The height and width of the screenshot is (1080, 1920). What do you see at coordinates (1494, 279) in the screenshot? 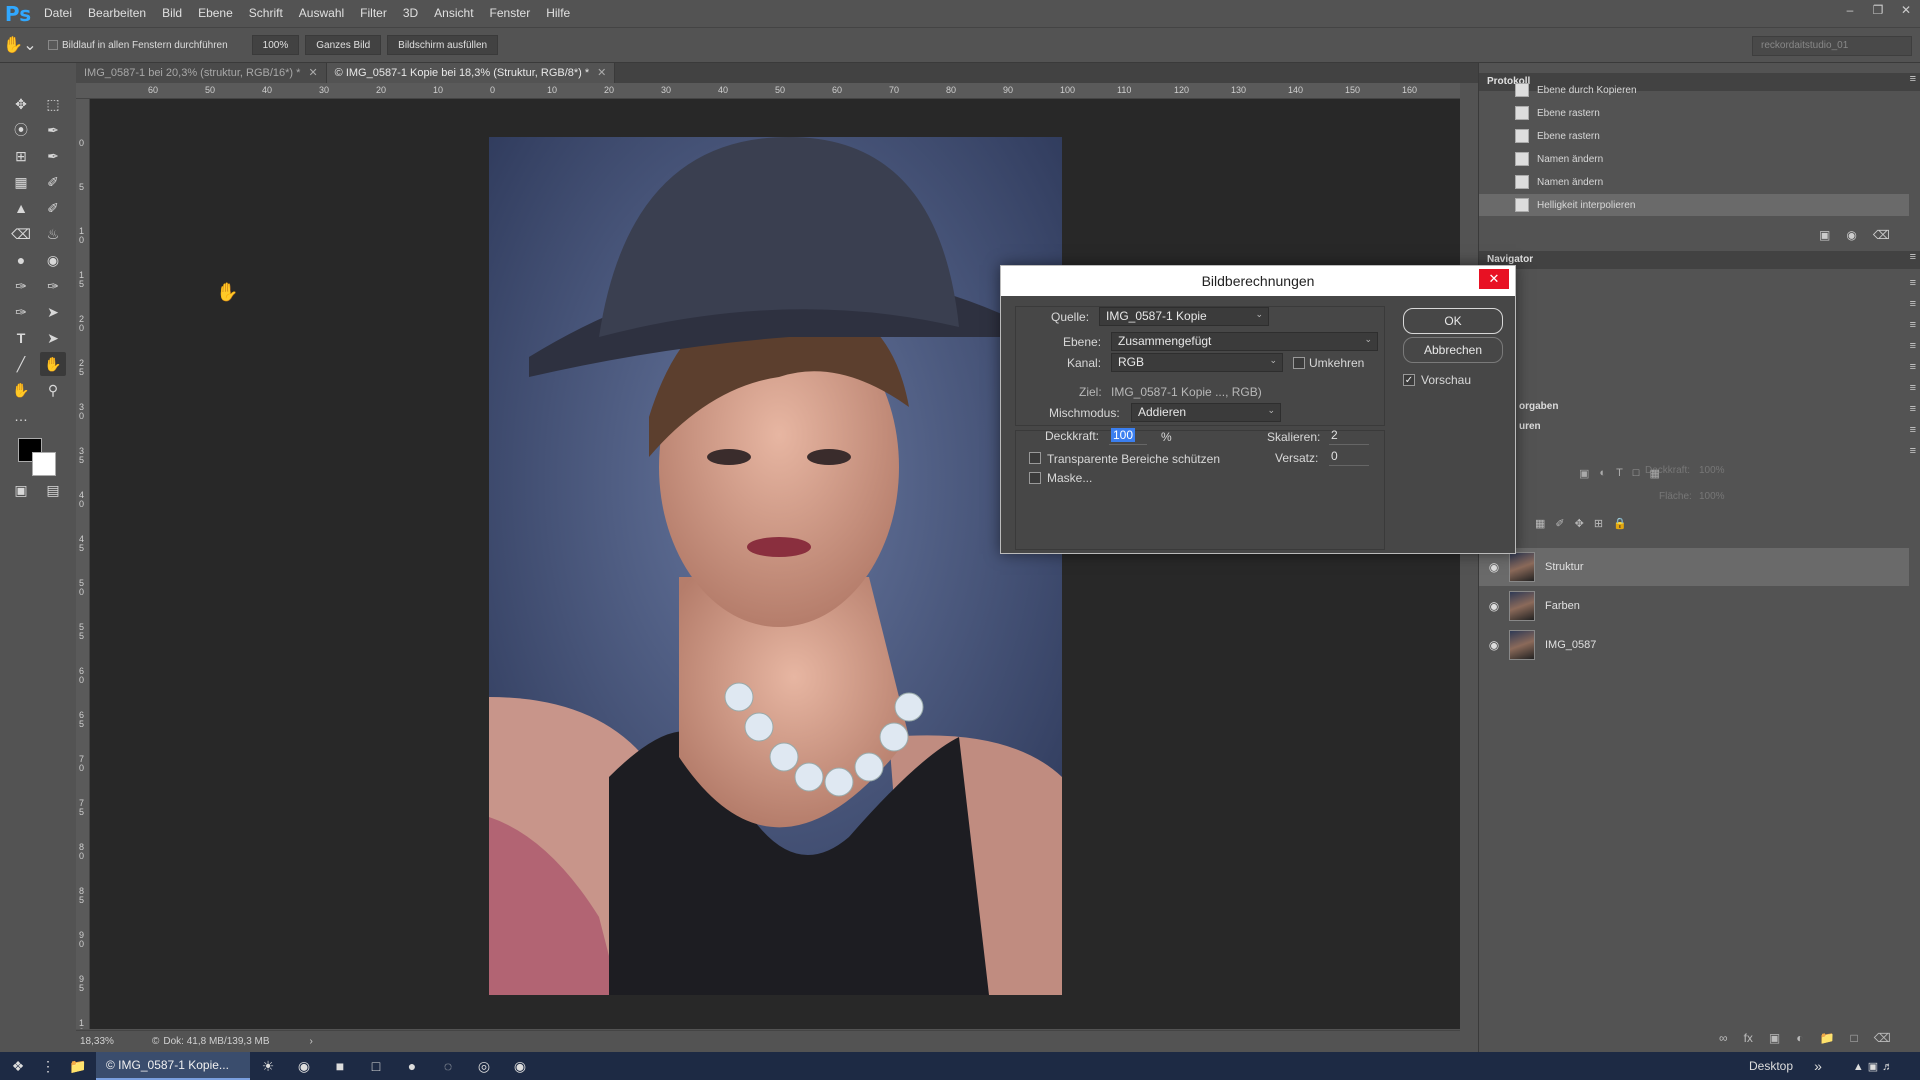
I see `dialog-close-icon: ✕` at bounding box center [1494, 279].